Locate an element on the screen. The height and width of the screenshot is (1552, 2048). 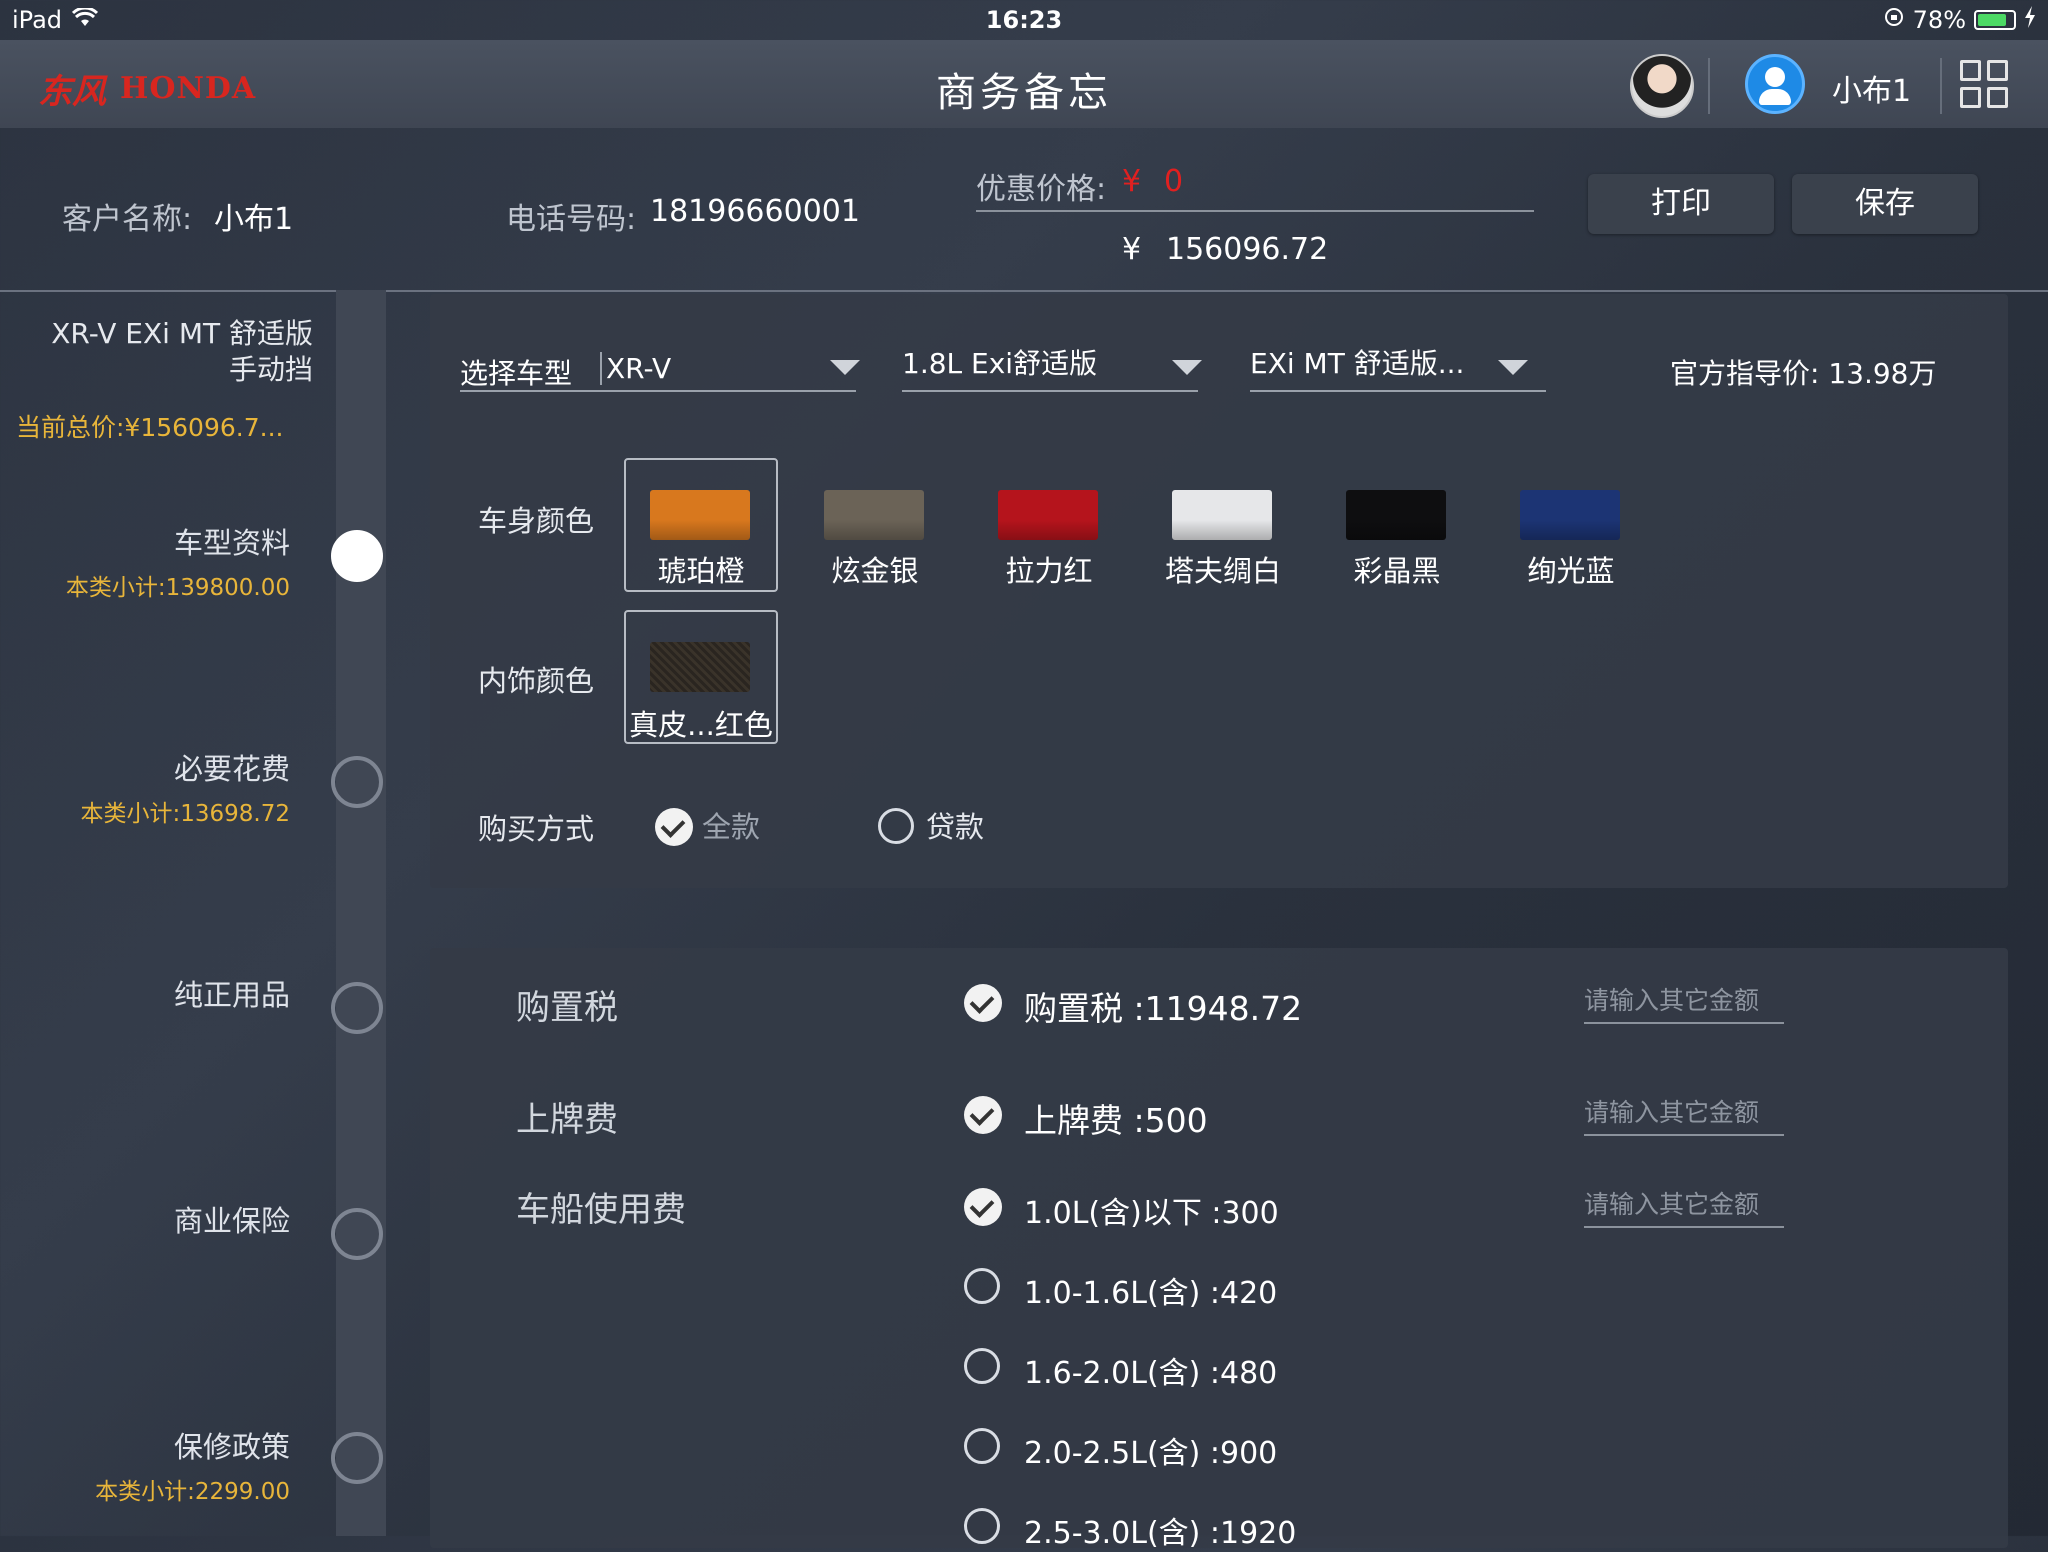
model-select: XR-V is located at coordinates (635, 368).